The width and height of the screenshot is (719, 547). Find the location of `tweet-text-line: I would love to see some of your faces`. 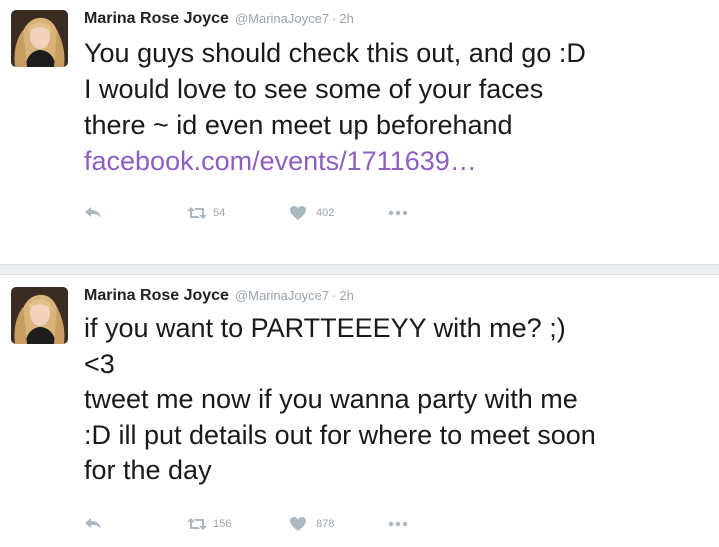

tweet-text-line: I would love to see some of your faces is located at coordinates (314, 89).